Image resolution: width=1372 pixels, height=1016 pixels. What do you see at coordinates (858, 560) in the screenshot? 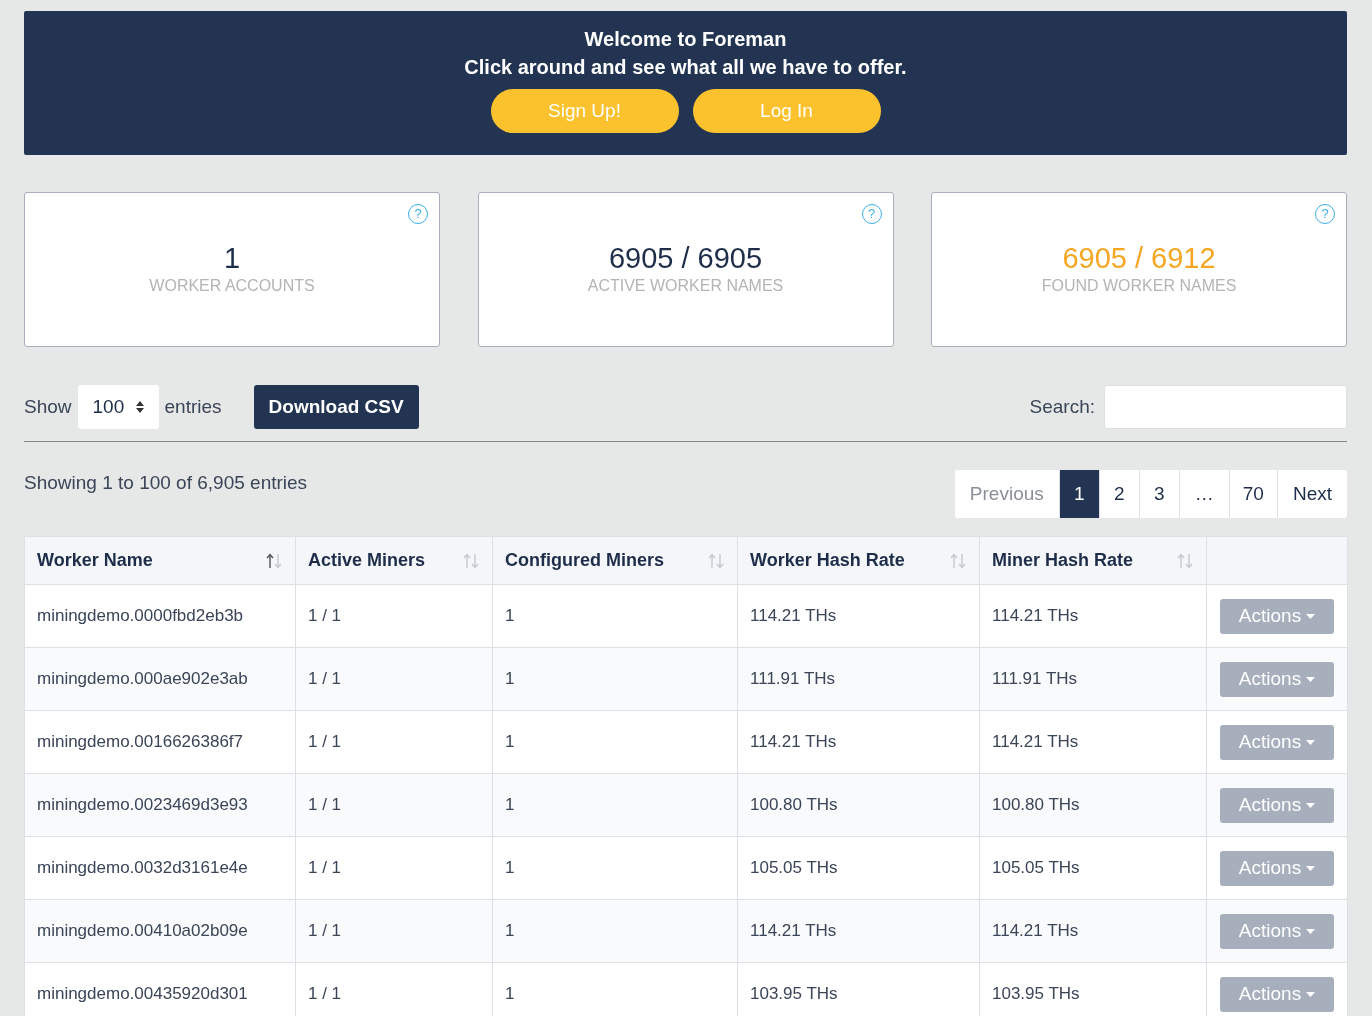
I see `column-header: Worker Hash Rate` at bounding box center [858, 560].